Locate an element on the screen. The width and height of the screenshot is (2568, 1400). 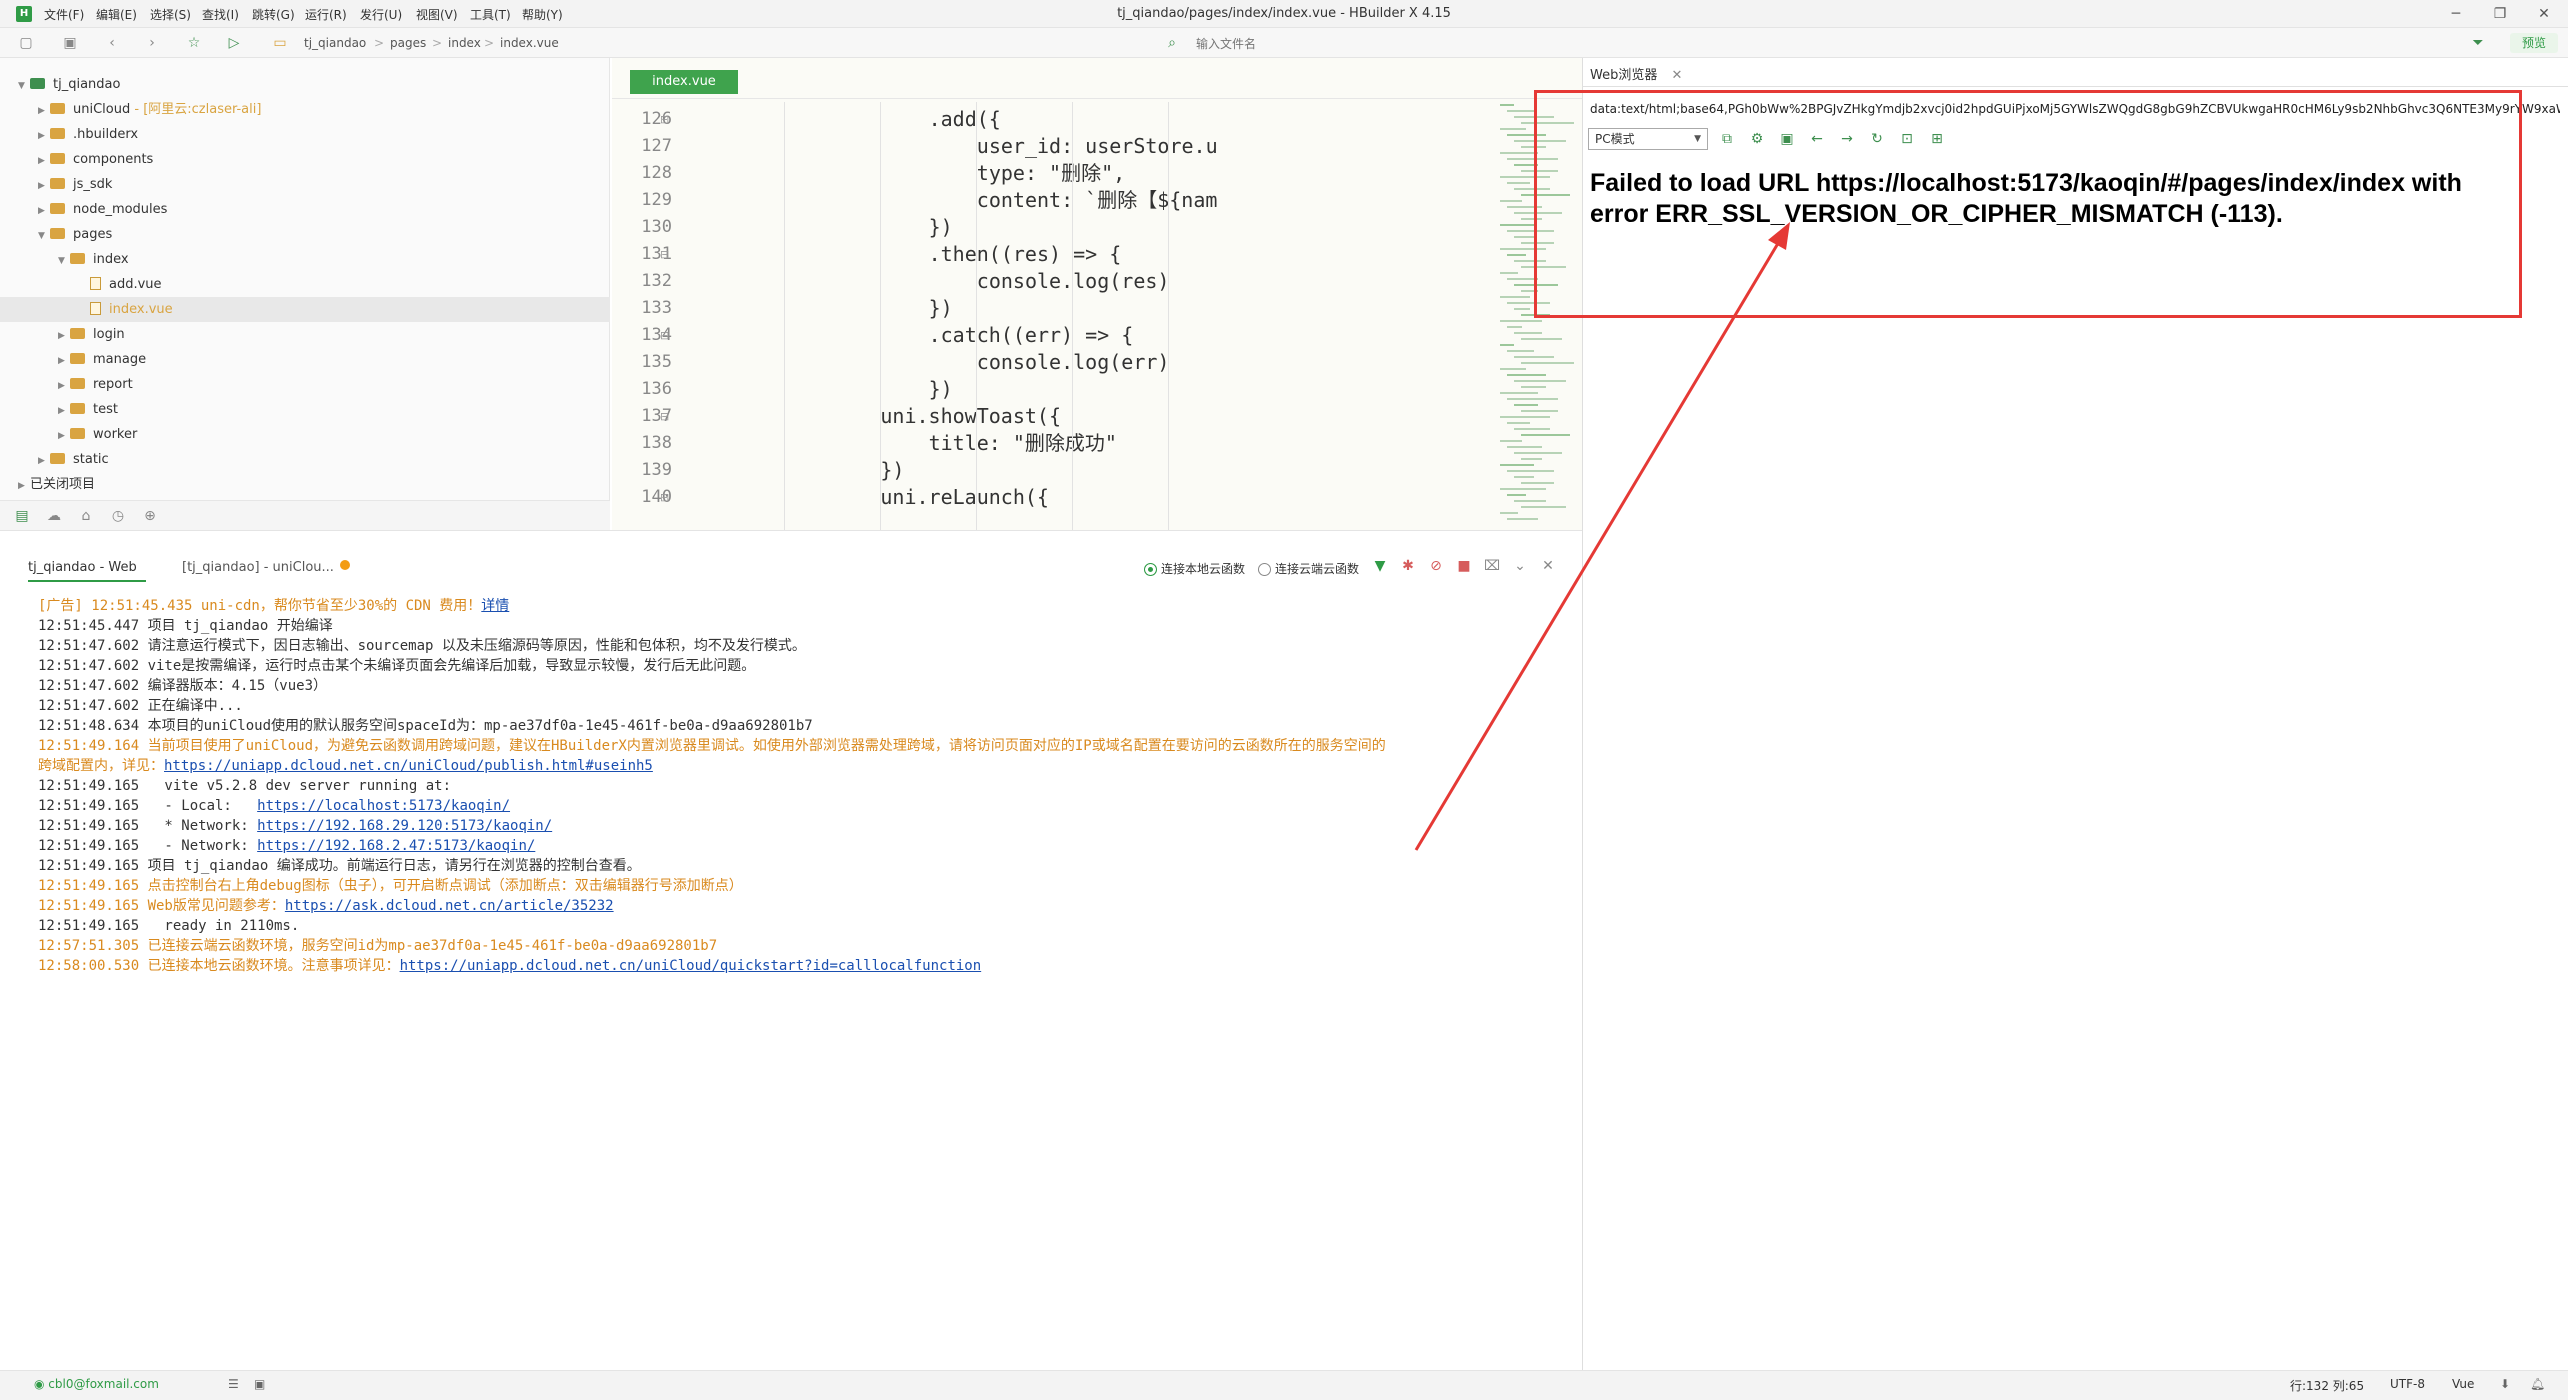
annotation-arrow-overlay is located at coordinates (1602, 536).